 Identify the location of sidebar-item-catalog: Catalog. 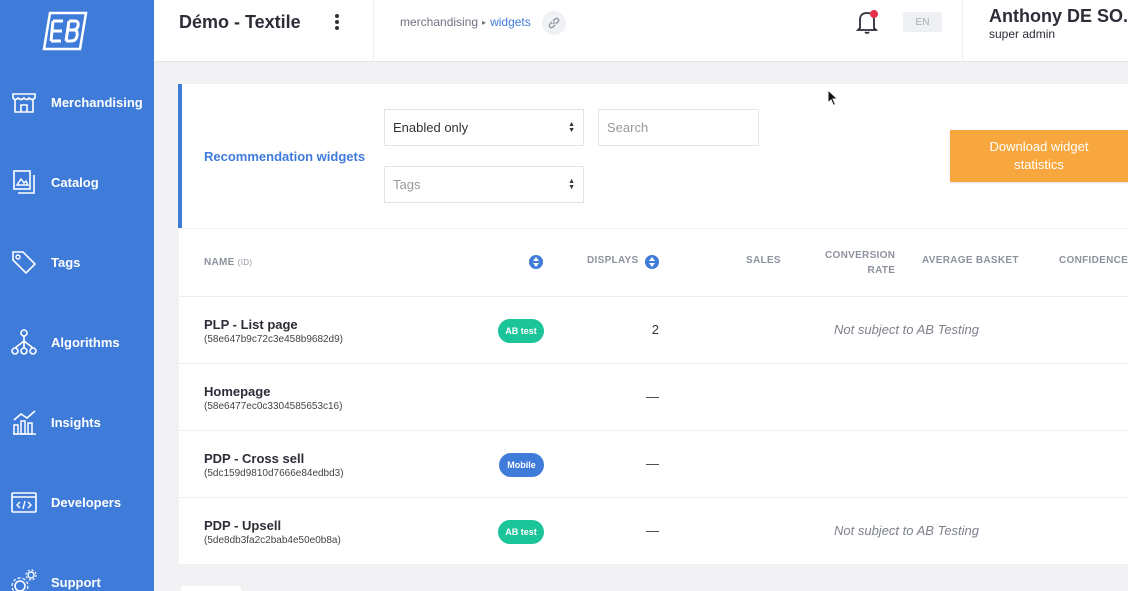
(77, 182).